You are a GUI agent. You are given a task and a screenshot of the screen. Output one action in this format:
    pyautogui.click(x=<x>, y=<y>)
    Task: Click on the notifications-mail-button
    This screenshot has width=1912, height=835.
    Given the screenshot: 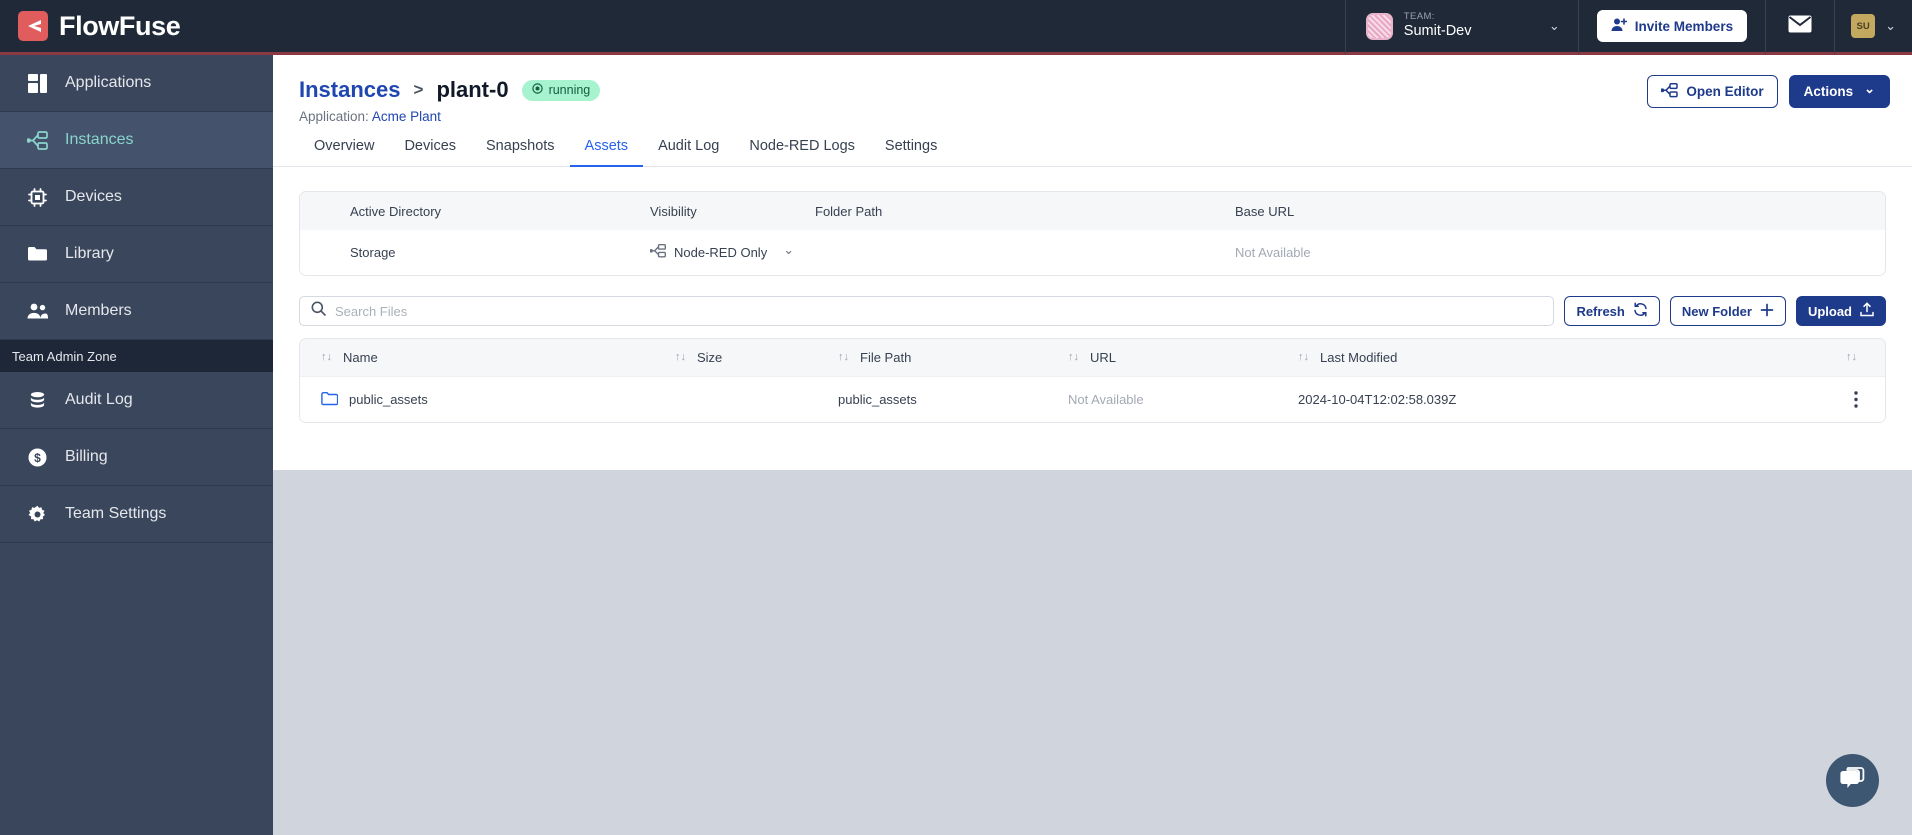 What is the action you would take?
    pyautogui.click(x=1799, y=27)
    